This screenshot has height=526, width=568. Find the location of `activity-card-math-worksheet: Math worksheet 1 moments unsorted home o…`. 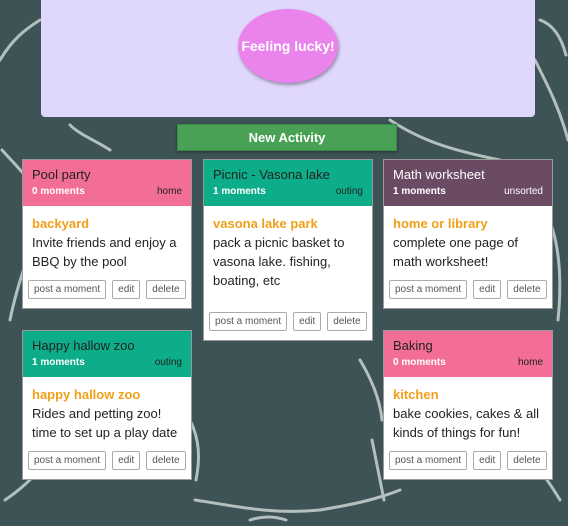

activity-card-math-worksheet: Math worksheet 1 moments unsorted home o… is located at coordinates (468, 234).